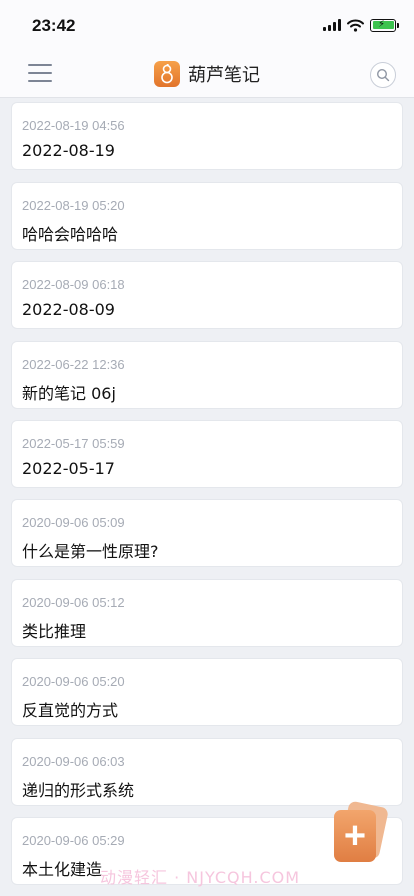  Describe the element at coordinates (332, 25) in the screenshot. I see `cellular-signal-icon` at that location.